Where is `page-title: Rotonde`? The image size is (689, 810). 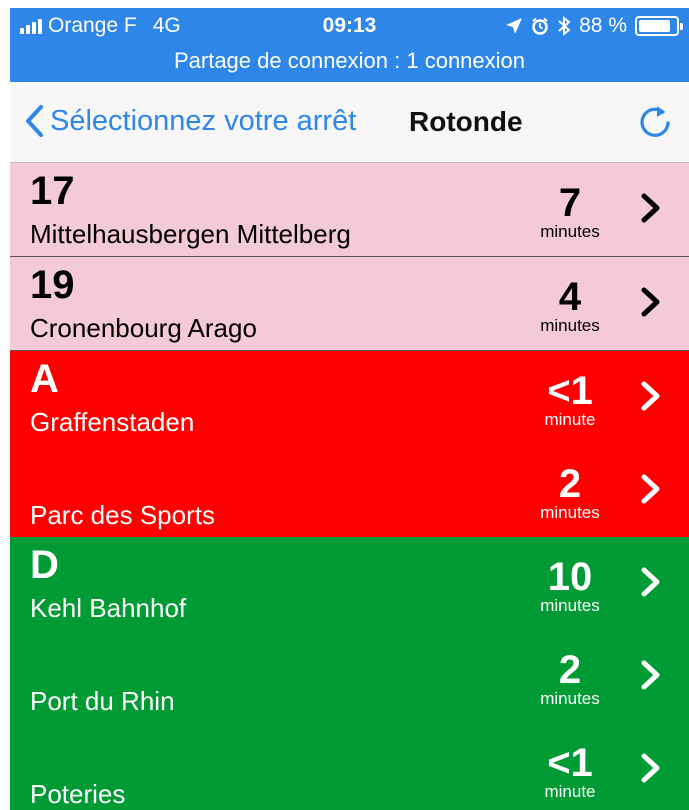 page-title: Rotonde is located at coordinates (466, 121).